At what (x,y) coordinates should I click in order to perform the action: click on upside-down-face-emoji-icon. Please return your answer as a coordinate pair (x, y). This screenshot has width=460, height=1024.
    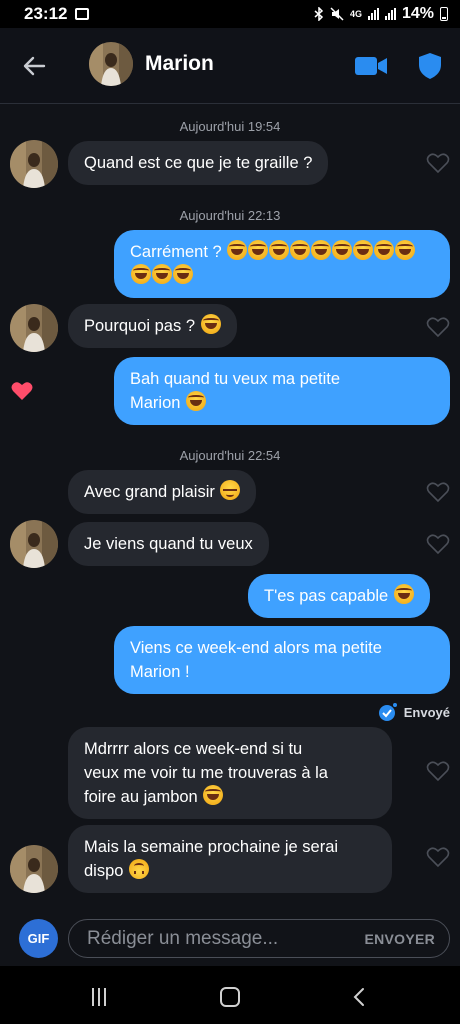
    Looking at the image, I should click on (139, 869).